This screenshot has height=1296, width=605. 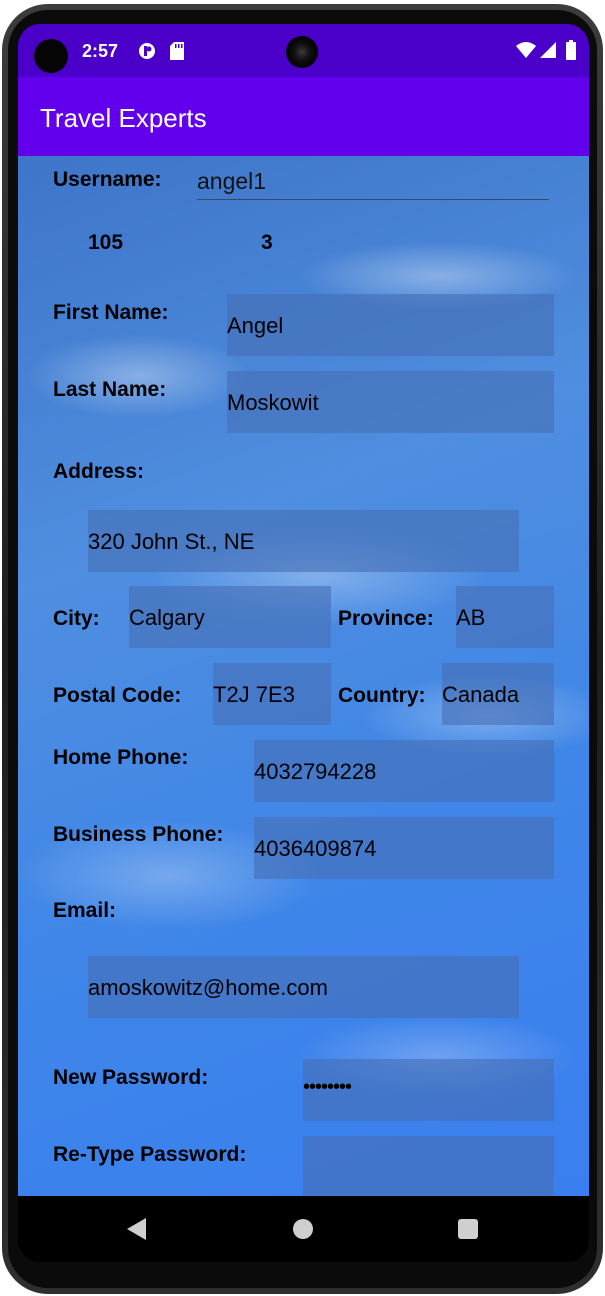 I want to click on province-label: Province:, so click(x=386, y=618).